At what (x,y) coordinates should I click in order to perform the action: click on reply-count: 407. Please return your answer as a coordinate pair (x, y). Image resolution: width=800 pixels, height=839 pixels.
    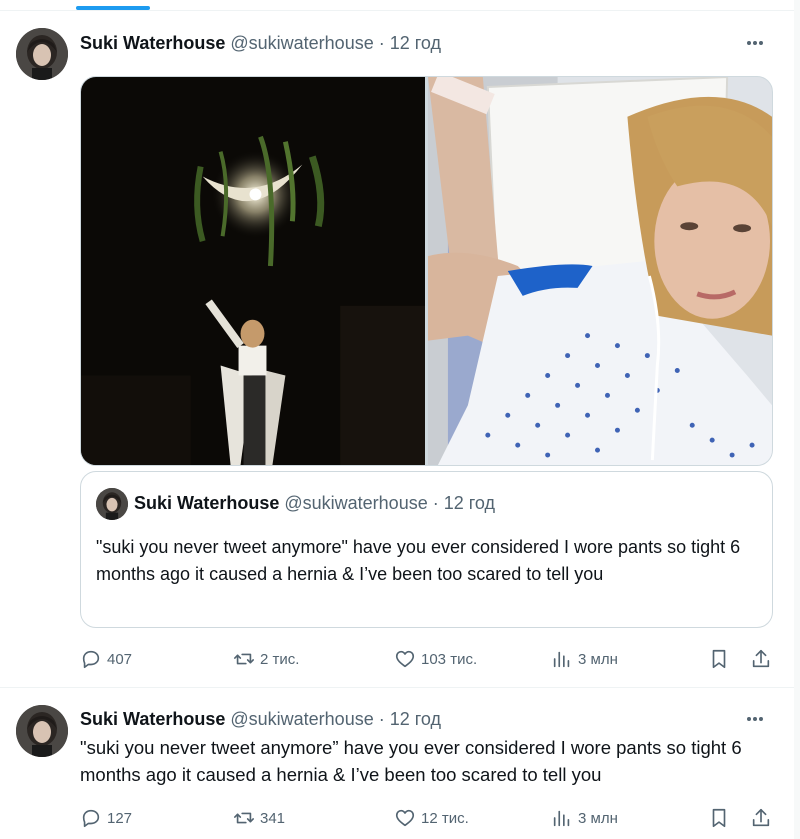
    Looking at the image, I should click on (120, 659).